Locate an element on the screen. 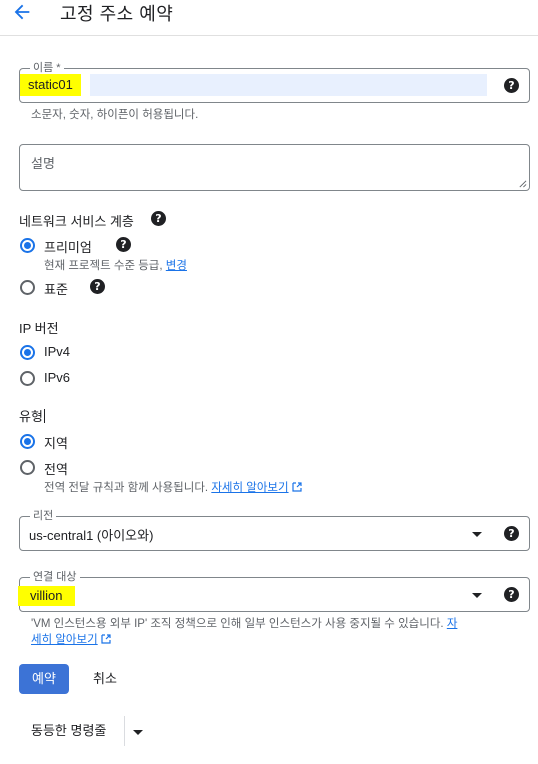 The height and width of the screenshot is (764, 538). attach-select: 연결 대상 villion ? is located at coordinates (274, 591).